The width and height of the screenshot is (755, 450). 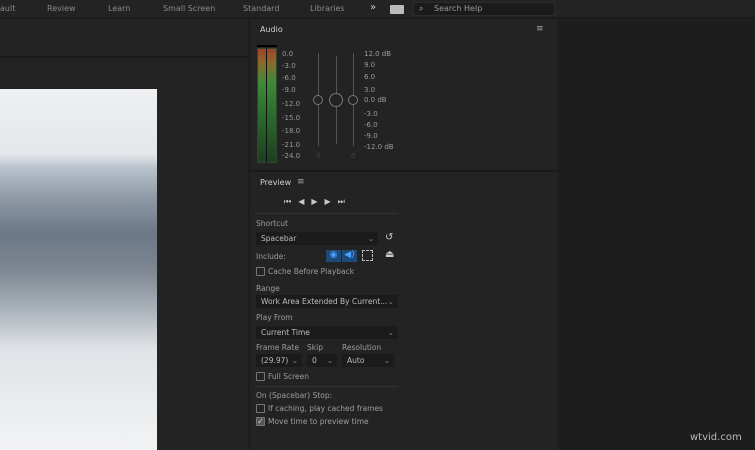 I want to click on audio-level-meter, so click(x=267, y=105).